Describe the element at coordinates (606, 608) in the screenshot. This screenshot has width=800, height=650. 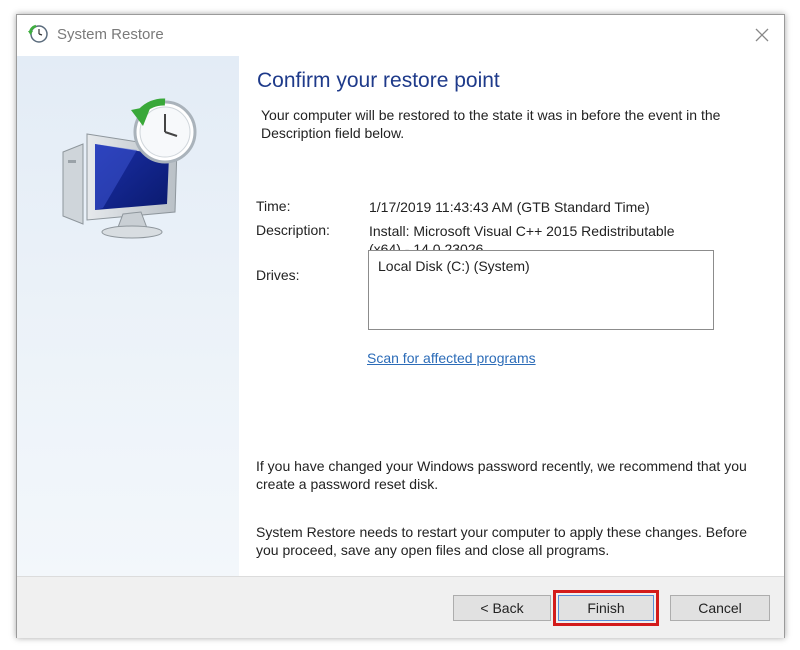
I see `finish-button: Finish` at that location.